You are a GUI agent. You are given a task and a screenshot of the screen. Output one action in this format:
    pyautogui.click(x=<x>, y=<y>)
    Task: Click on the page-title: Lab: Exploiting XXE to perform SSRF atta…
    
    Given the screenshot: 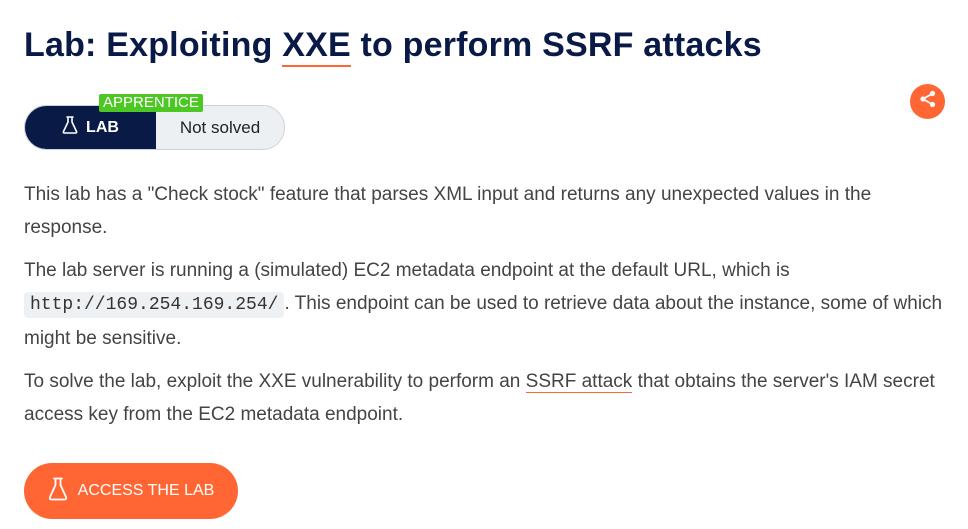 What is the action you would take?
    pyautogui.click(x=393, y=46)
    